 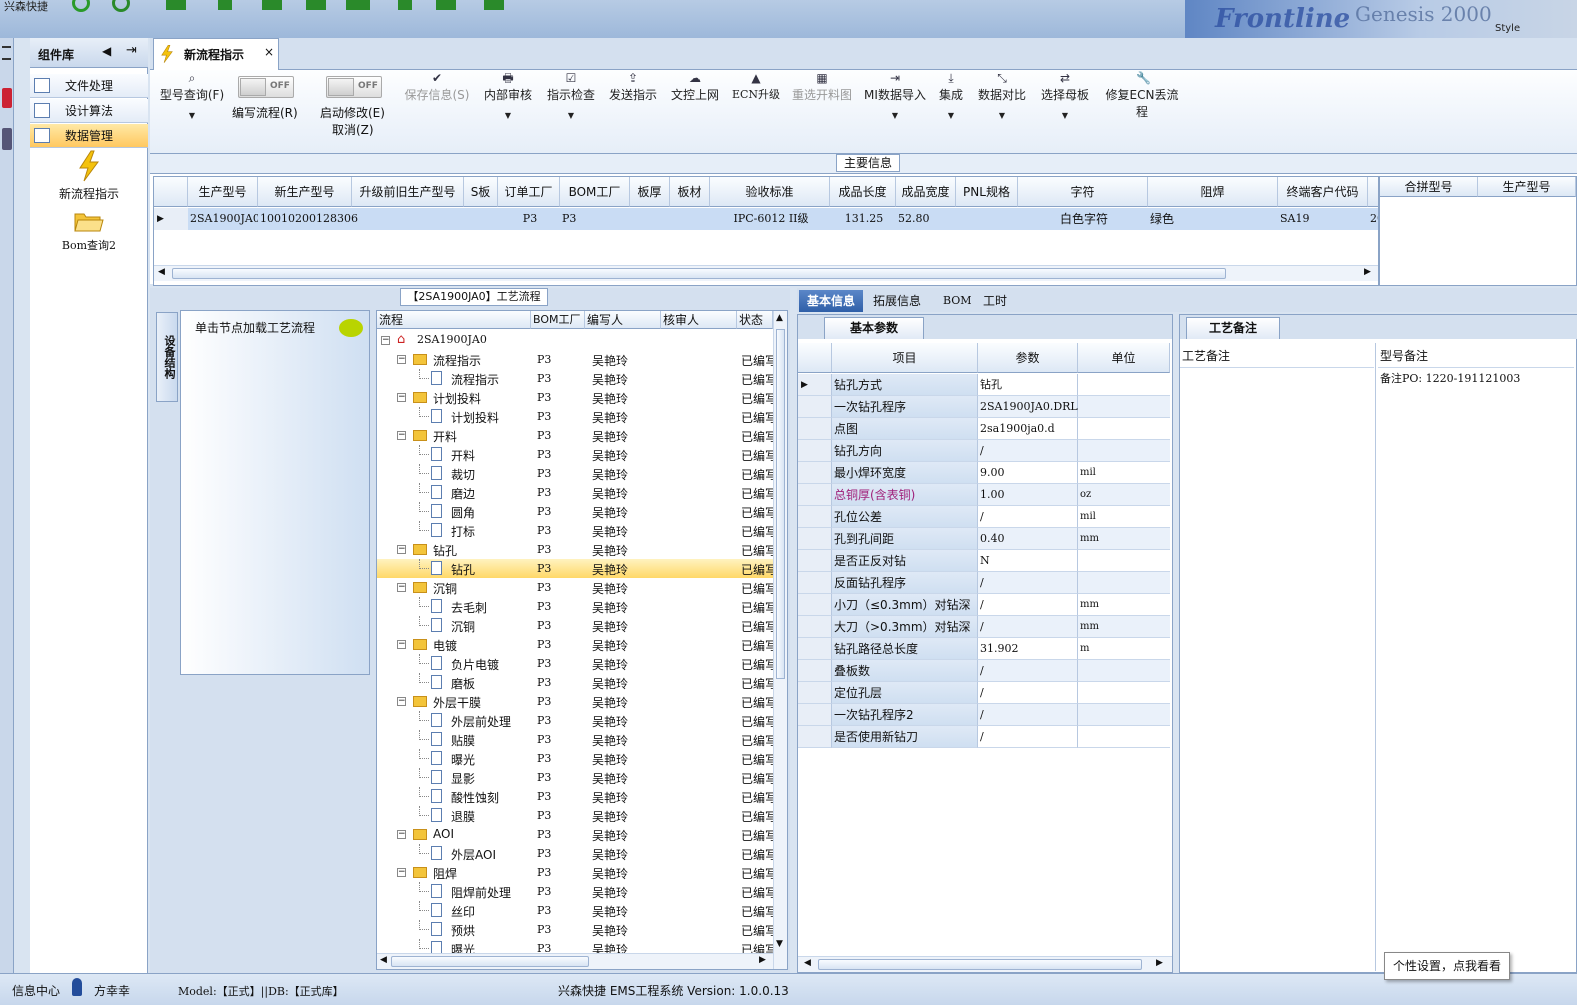 I want to click on tab-bom: BOM, so click(x=957, y=301).